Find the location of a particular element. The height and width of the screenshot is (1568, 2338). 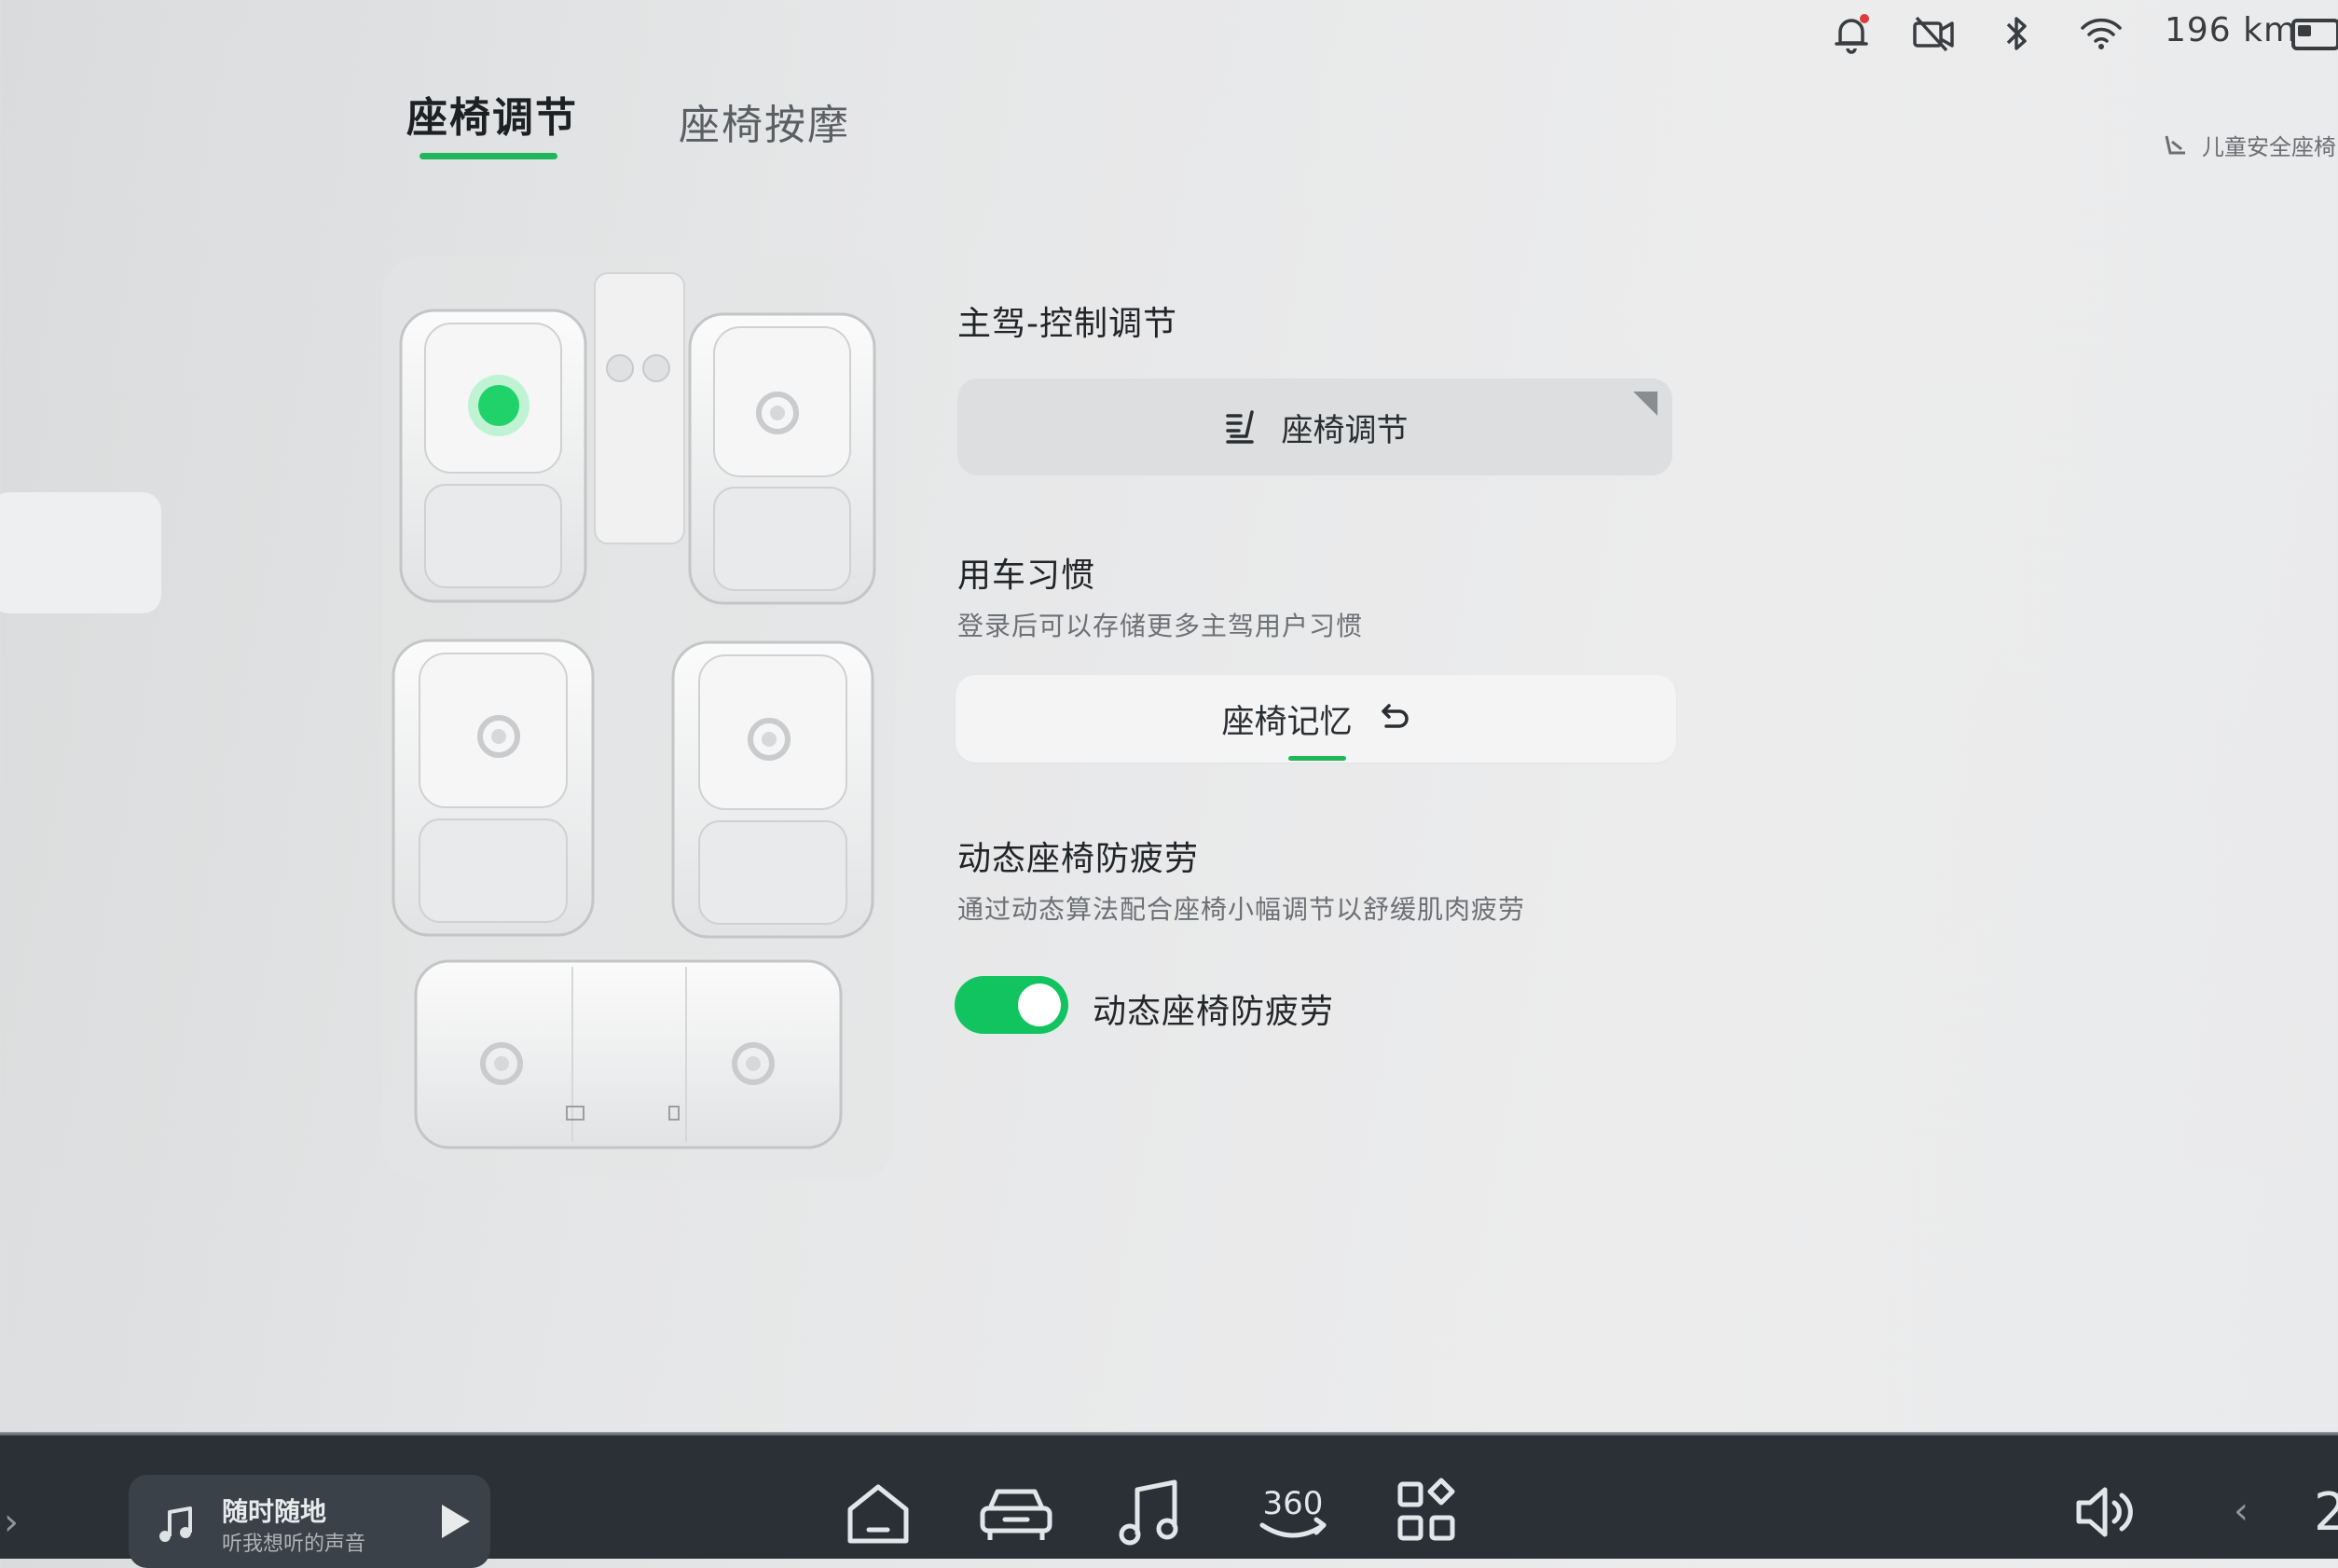

range-readout: 196 km is located at coordinates (2231, 30).